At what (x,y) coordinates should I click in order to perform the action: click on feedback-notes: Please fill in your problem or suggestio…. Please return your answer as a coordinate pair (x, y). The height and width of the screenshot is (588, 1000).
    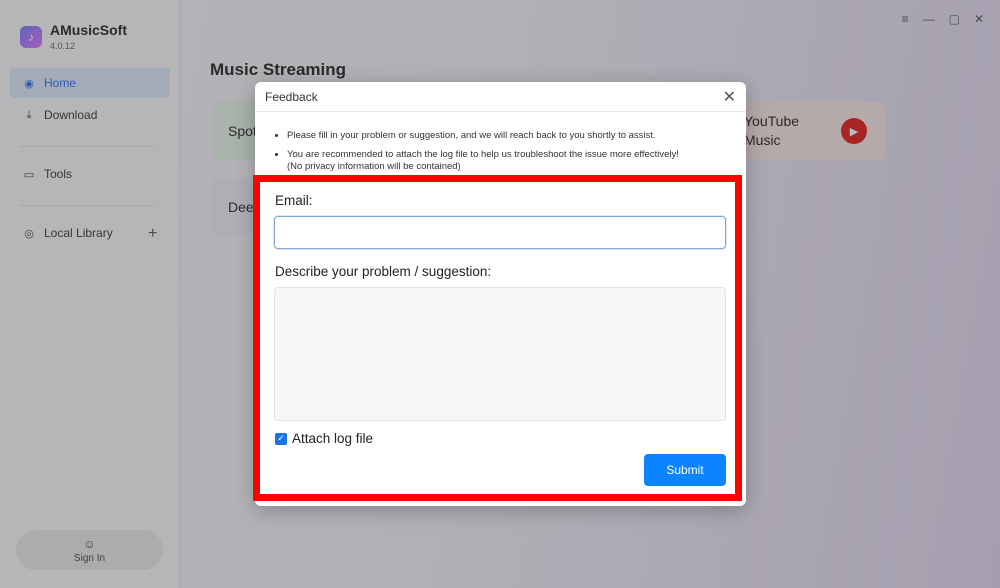
    Looking at the image, I should click on (500, 142).